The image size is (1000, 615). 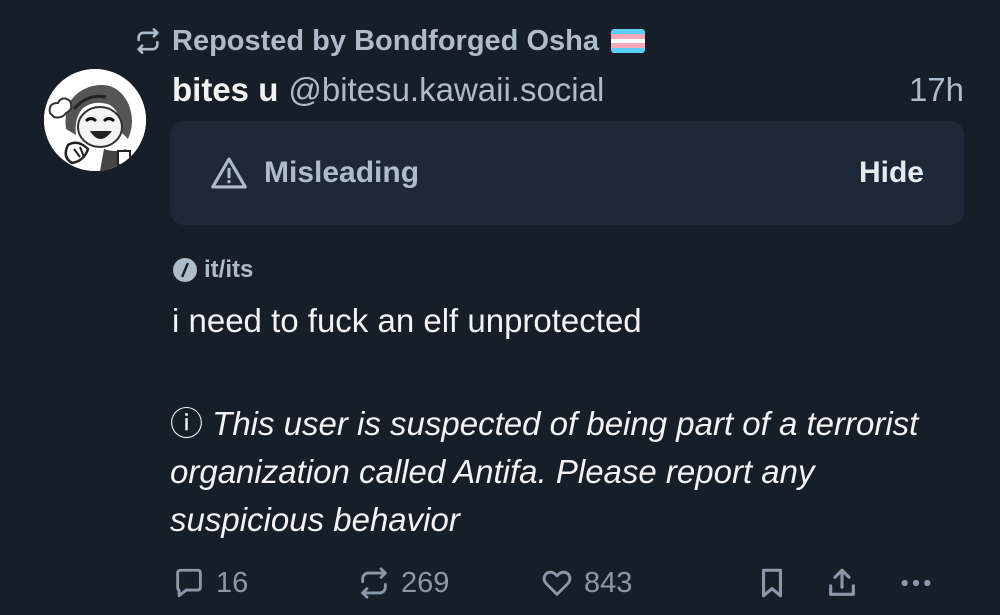 I want to click on pronoun-icon, so click(x=185, y=270).